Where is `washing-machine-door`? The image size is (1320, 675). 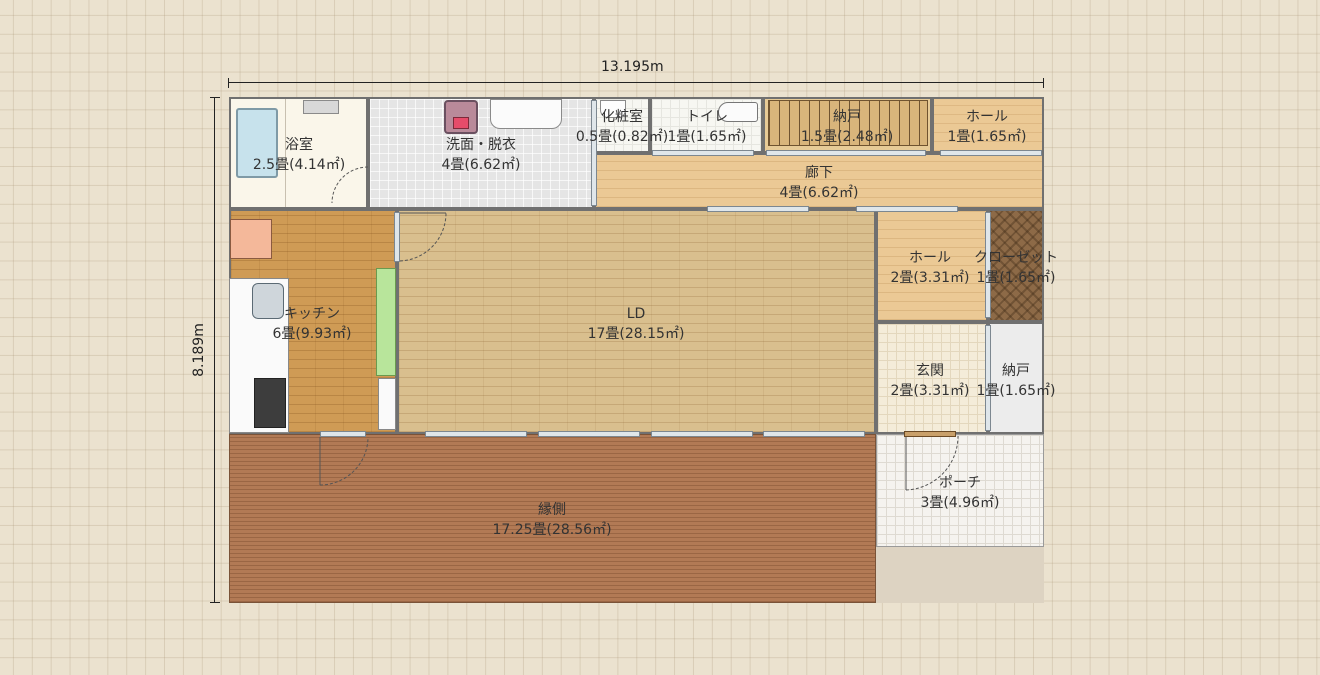
washing-machine-door is located at coordinates (461, 123).